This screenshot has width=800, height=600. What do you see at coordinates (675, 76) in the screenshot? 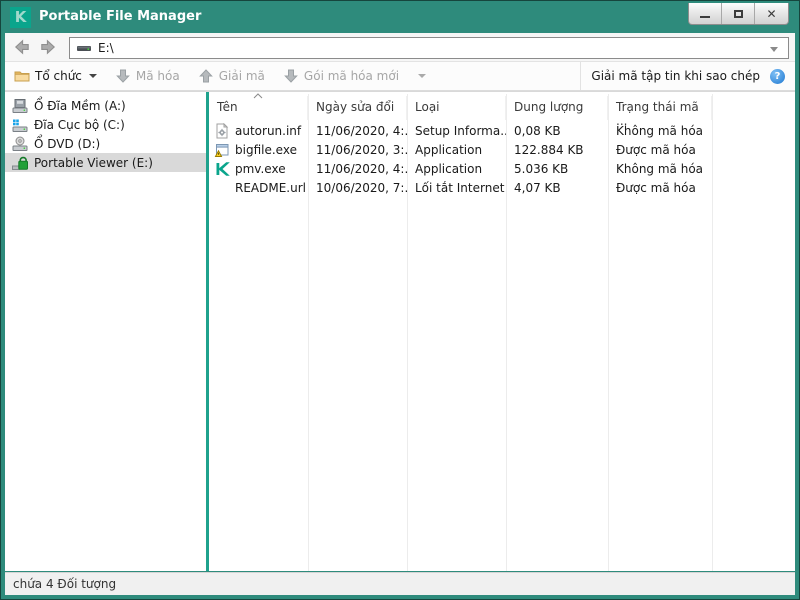
I see `decrypt-on-copy-label: Giải mã tập tin khi sao chép` at bounding box center [675, 76].